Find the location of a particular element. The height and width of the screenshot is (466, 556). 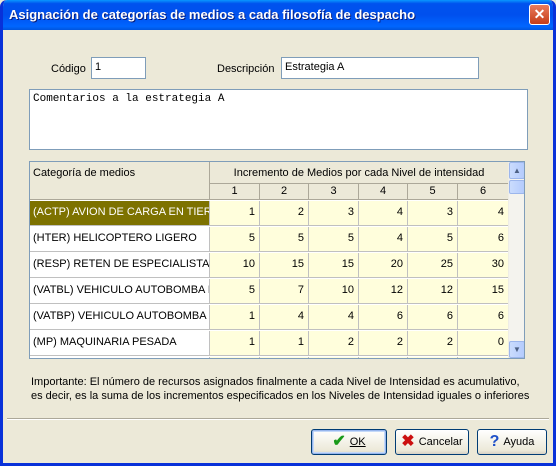

level-value-cell: 20 is located at coordinates (383, 265).